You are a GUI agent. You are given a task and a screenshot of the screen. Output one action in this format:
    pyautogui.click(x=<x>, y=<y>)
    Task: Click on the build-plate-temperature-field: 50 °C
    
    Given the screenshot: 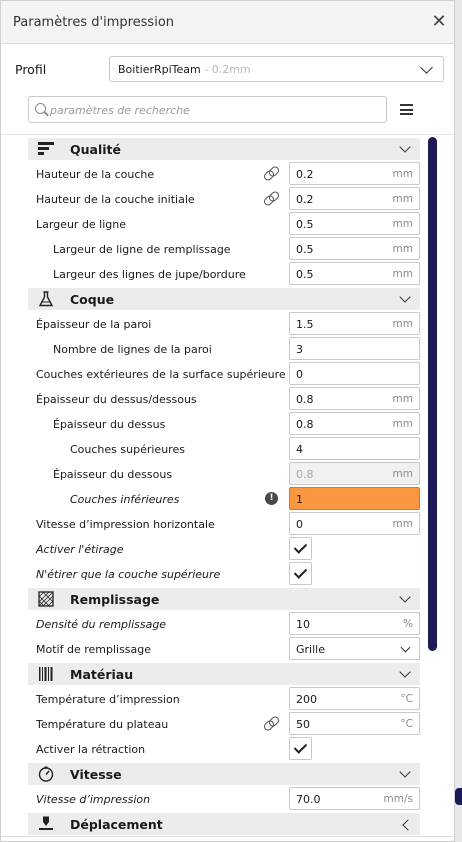 What is the action you would take?
    pyautogui.click(x=354, y=723)
    